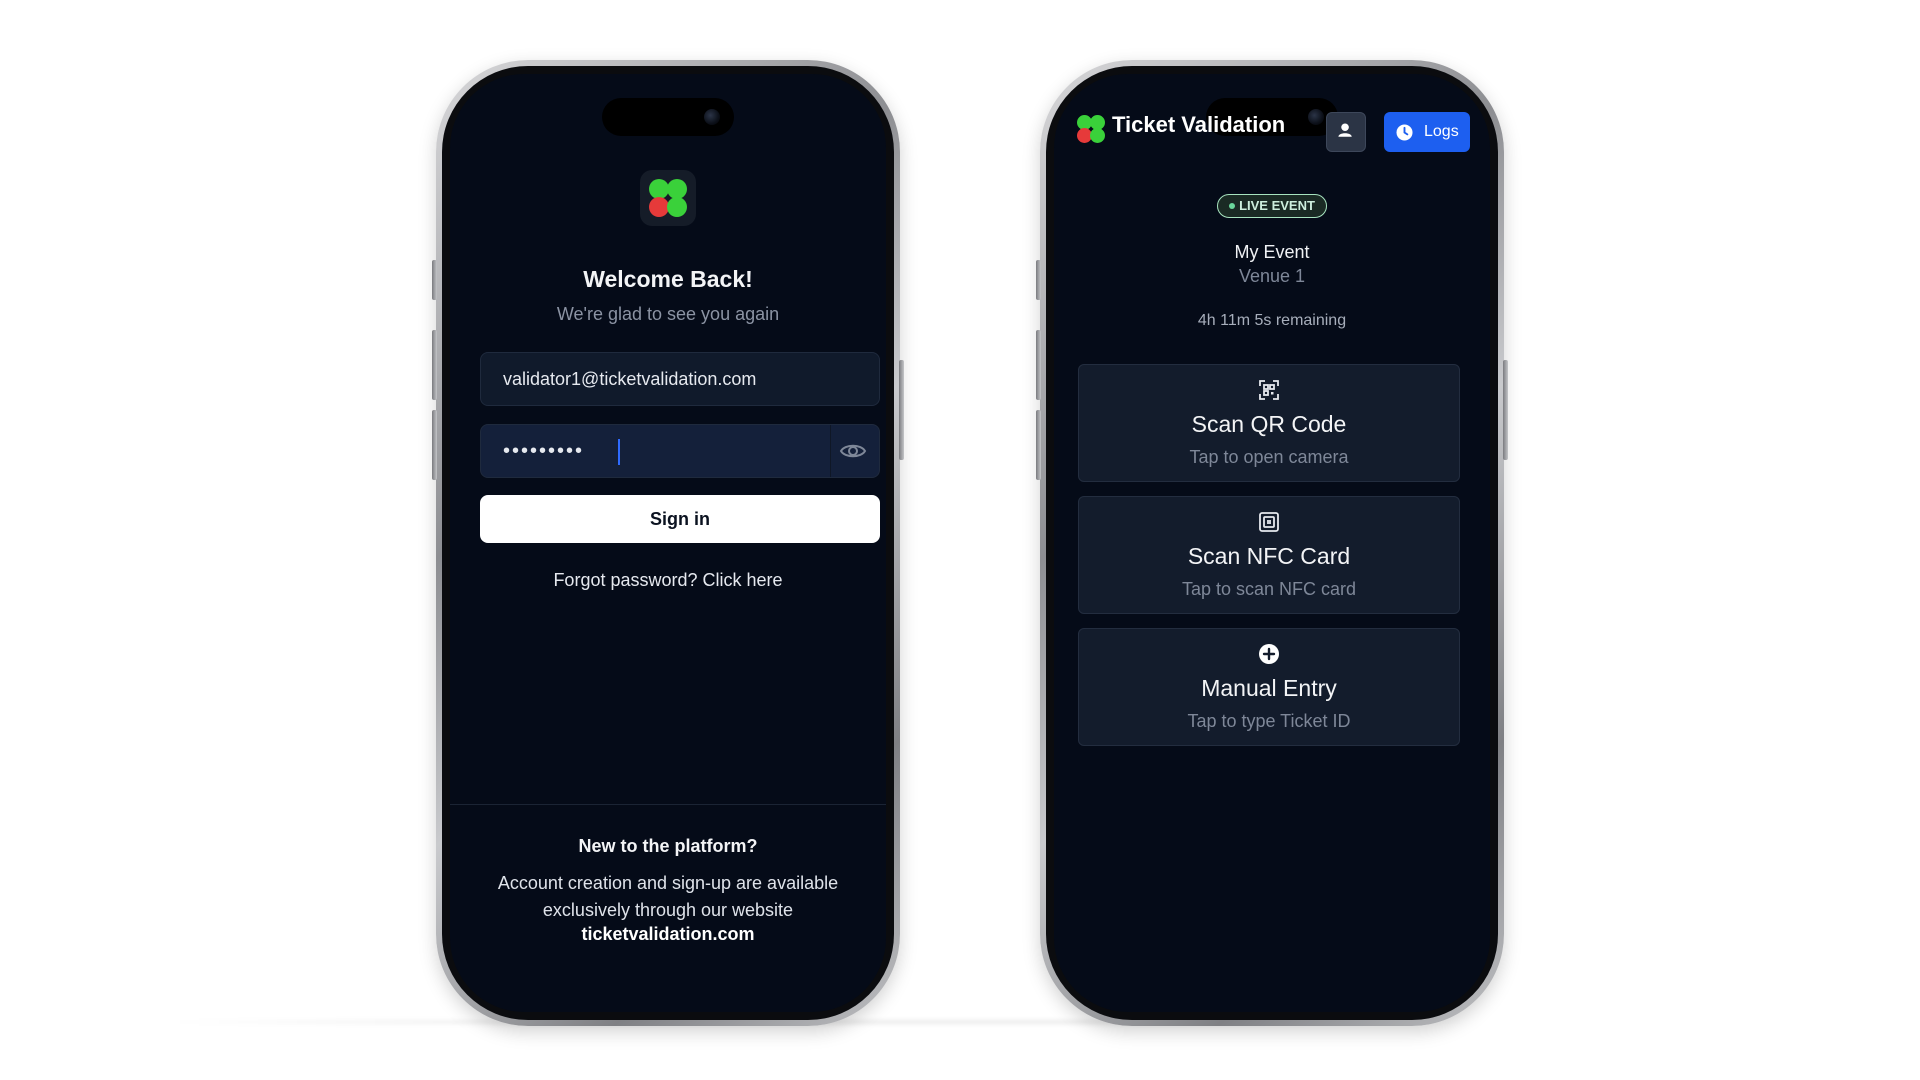  Describe the element at coordinates (1269, 522) in the screenshot. I see `nfc-icon` at that location.